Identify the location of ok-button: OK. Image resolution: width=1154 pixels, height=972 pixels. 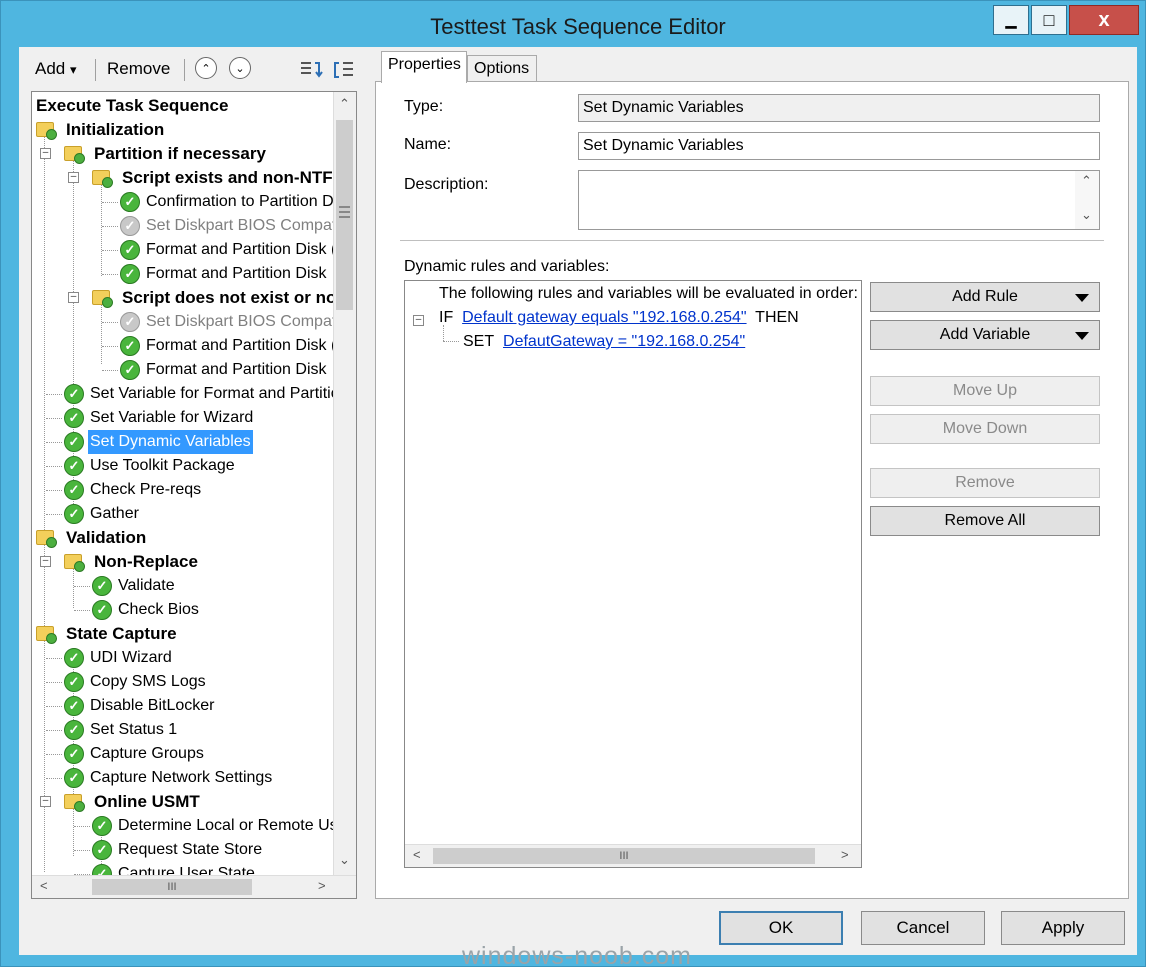
(781, 928).